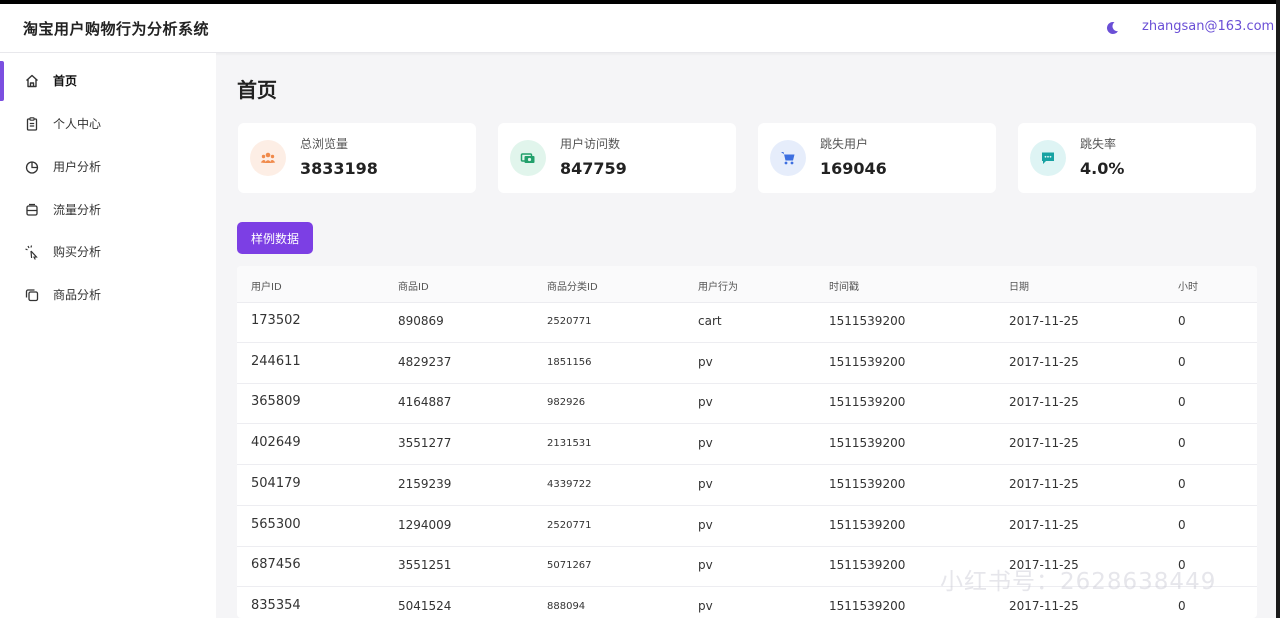 This screenshot has height=618, width=1280. Describe the element at coordinates (1098, 144) in the screenshot. I see `stat-label: 跳失率` at that location.